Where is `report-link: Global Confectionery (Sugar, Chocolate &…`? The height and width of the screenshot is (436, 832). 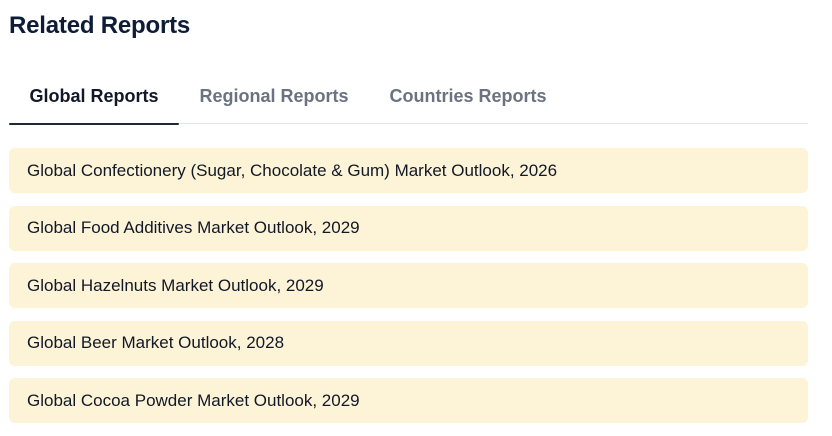 report-link: Global Confectionery (Sugar, Chocolate &… is located at coordinates (408, 170).